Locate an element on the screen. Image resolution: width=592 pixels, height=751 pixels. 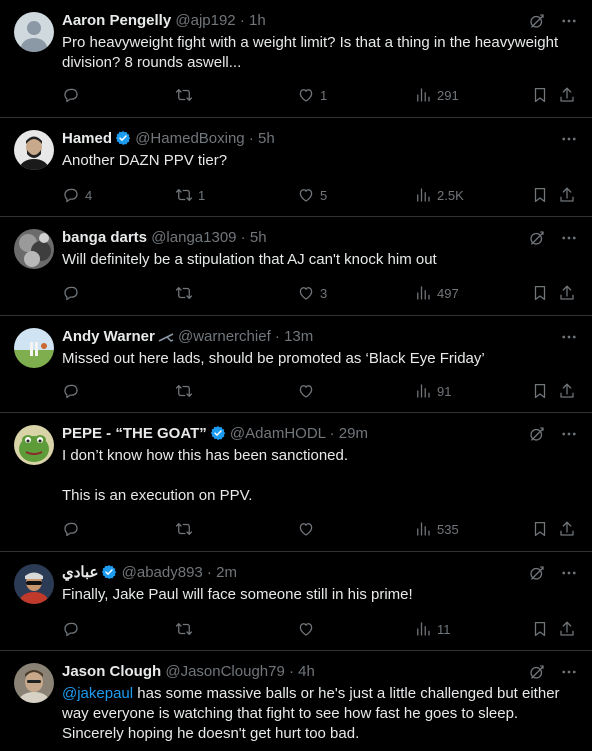
timestamp: 1h is located at coordinates (257, 20).